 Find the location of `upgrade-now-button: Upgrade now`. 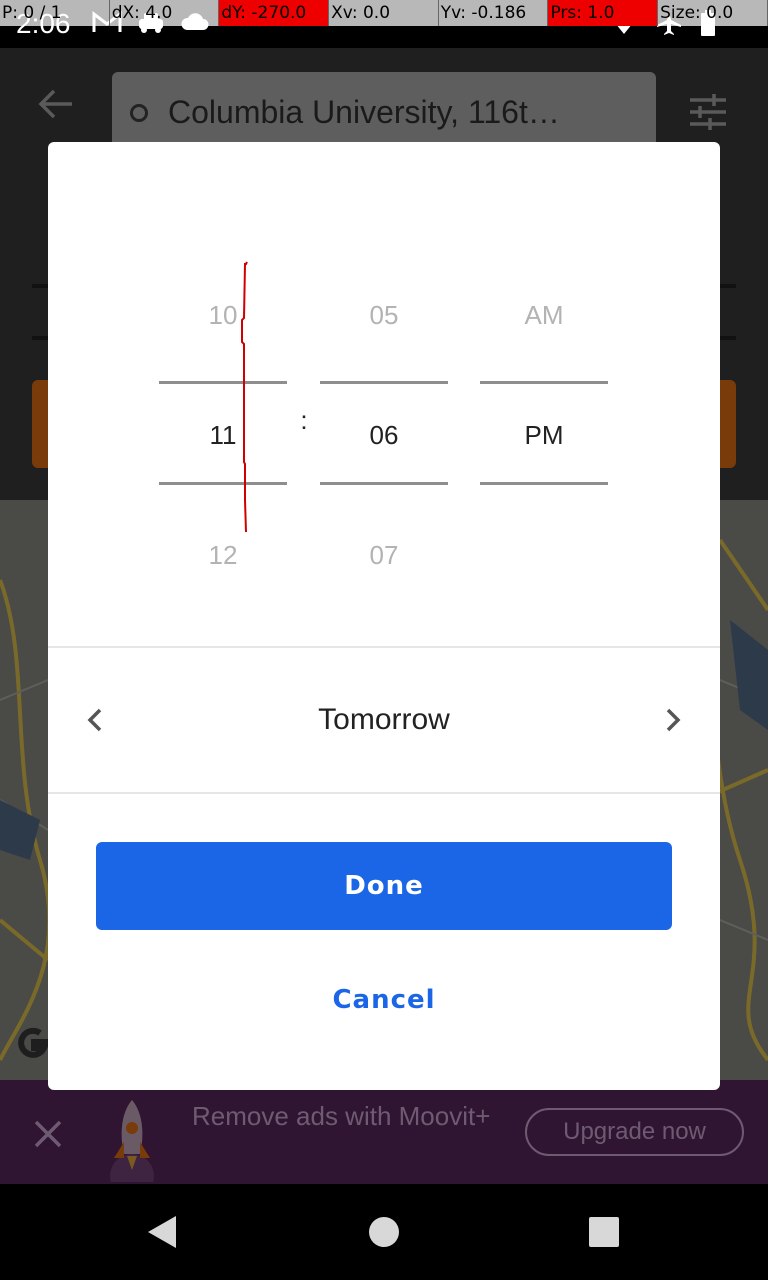

upgrade-now-button: Upgrade now is located at coordinates (634, 1132).